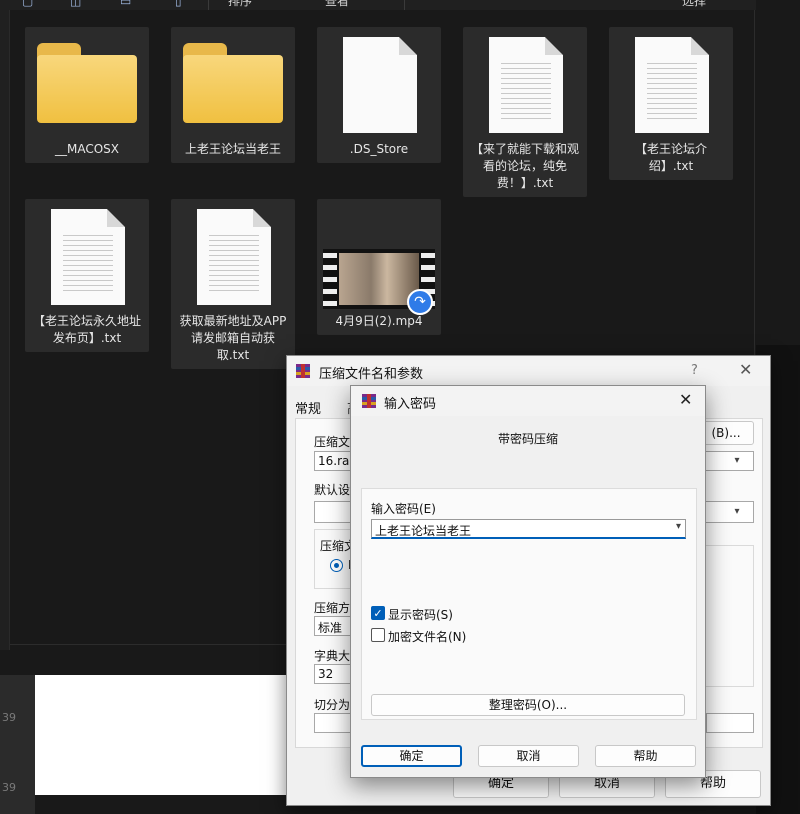  What do you see at coordinates (403, 509) in the screenshot?
I see `enter-password-label: 输入密码(E)` at bounding box center [403, 509].